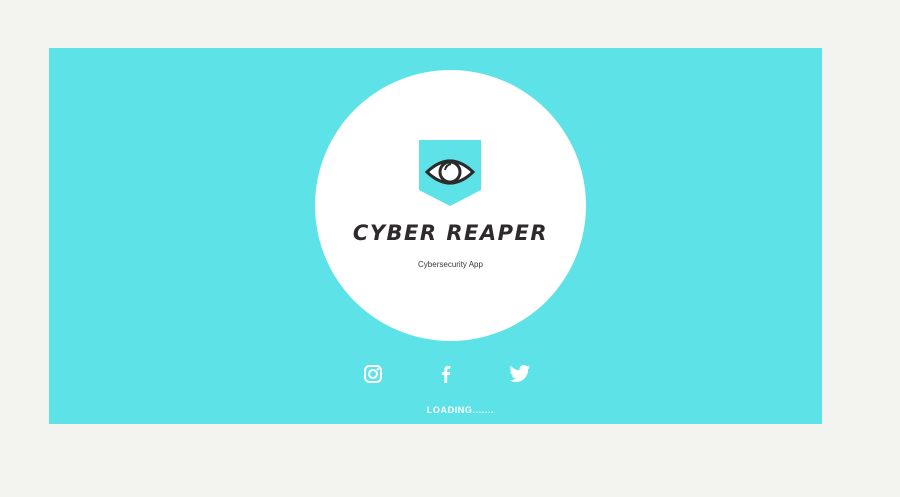 The width and height of the screenshot is (900, 497). I want to click on instagram-icon, so click(373, 374).